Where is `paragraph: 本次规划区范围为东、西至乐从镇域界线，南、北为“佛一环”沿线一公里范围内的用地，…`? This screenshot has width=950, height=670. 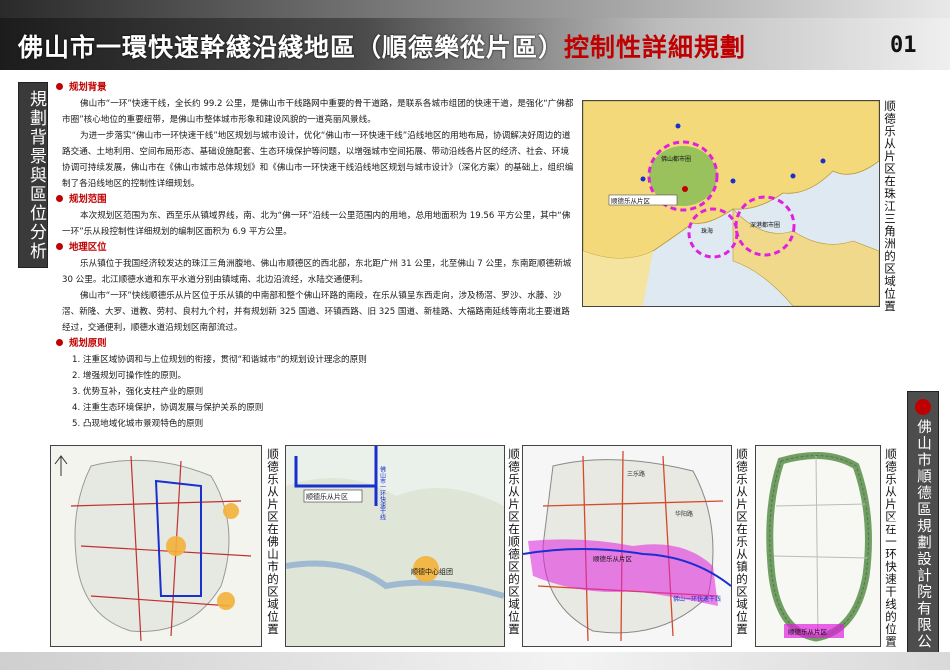
paragraph: 本次规划区范围为东、西至乐从镇域界线，南、北为“佛一环”沿线一公里范围内的用地，… is located at coordinates (316, 224).